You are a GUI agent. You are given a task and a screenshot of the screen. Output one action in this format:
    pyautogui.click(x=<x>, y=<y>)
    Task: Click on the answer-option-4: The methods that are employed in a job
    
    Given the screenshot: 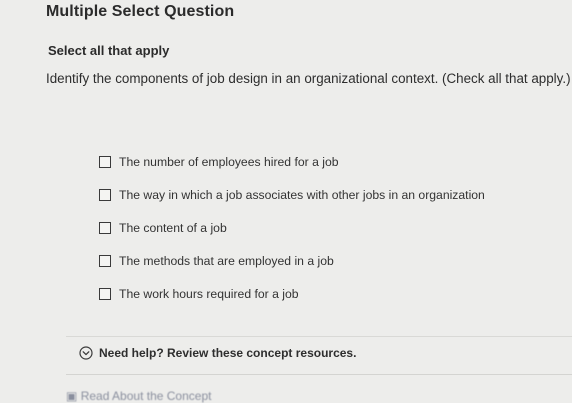 What is the action you would take?
    pyautogui.click(x=292, y=260)
    